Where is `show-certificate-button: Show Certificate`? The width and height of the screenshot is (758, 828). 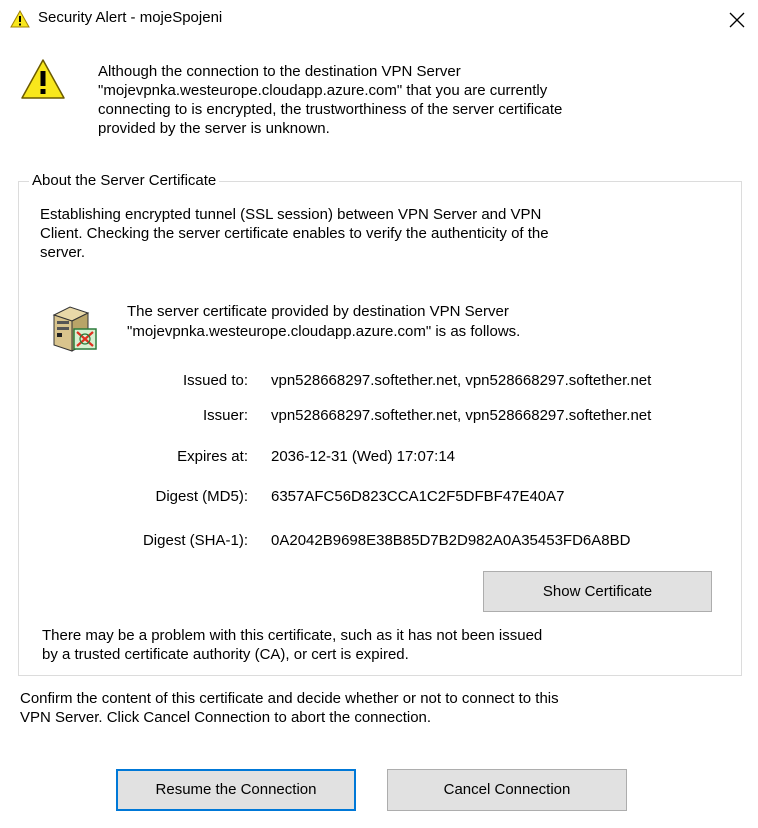
show-certificate-button: Show Certificate is located at coordinates (597, 591).